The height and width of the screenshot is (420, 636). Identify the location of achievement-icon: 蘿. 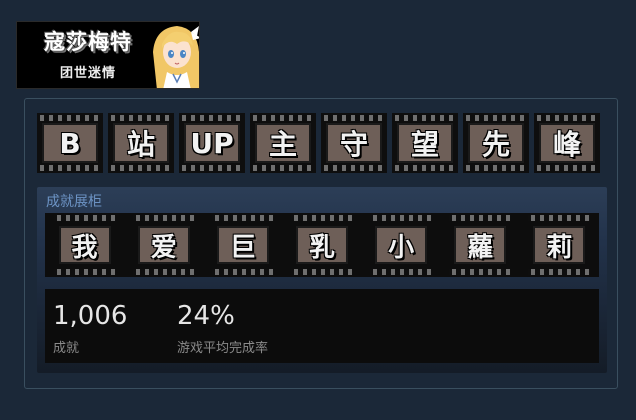
(480, 245).